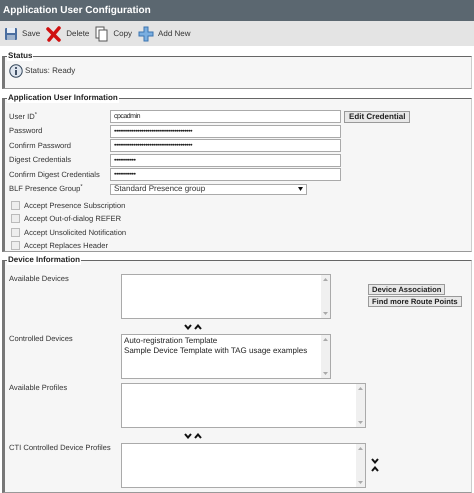 The width and height of the screenshot is (474, 493). I want to click on section-legend: Status, so click(20, 56).